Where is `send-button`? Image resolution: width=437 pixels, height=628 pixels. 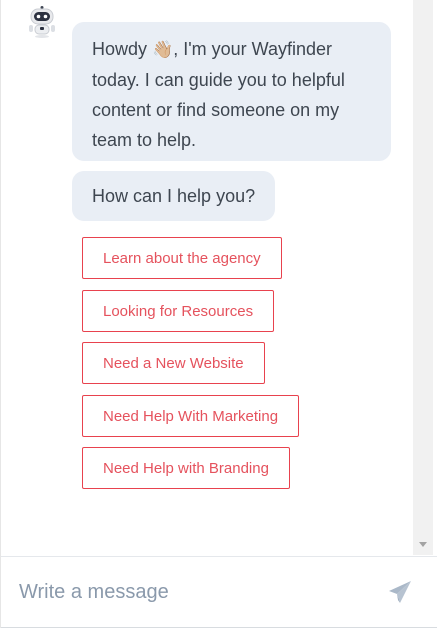 send-button is located at coordinates (400, 592).